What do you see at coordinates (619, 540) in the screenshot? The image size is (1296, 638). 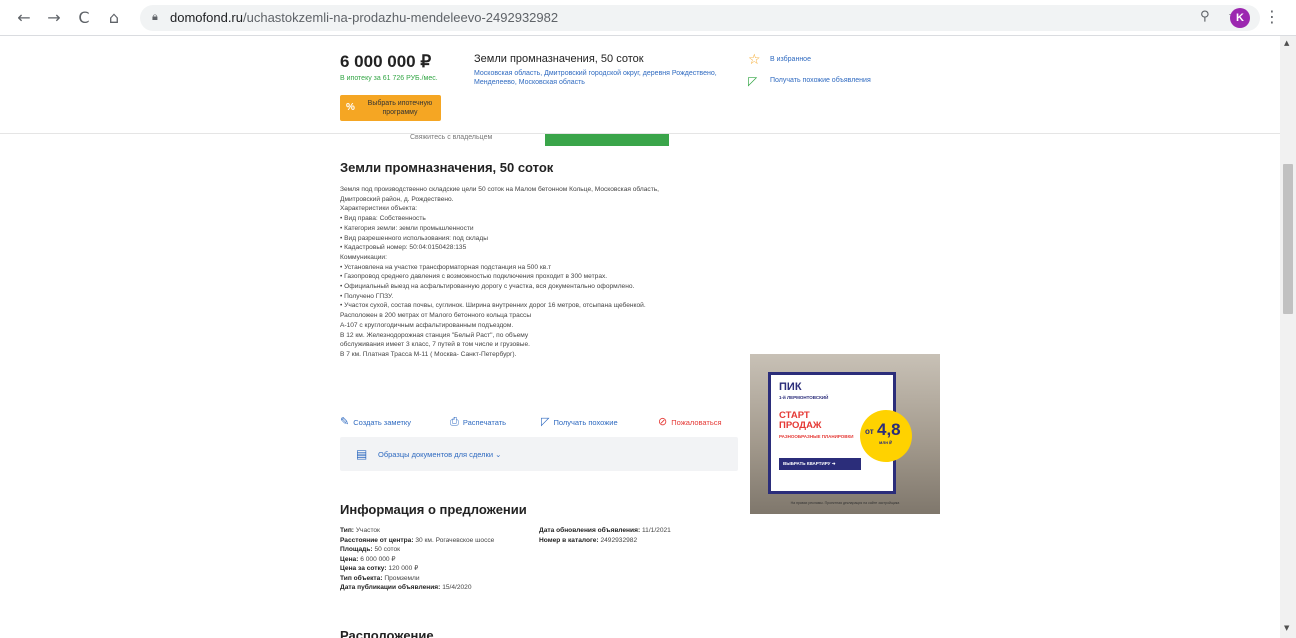 I see `info-value: 2492932982` at bounding box center [619, 540].